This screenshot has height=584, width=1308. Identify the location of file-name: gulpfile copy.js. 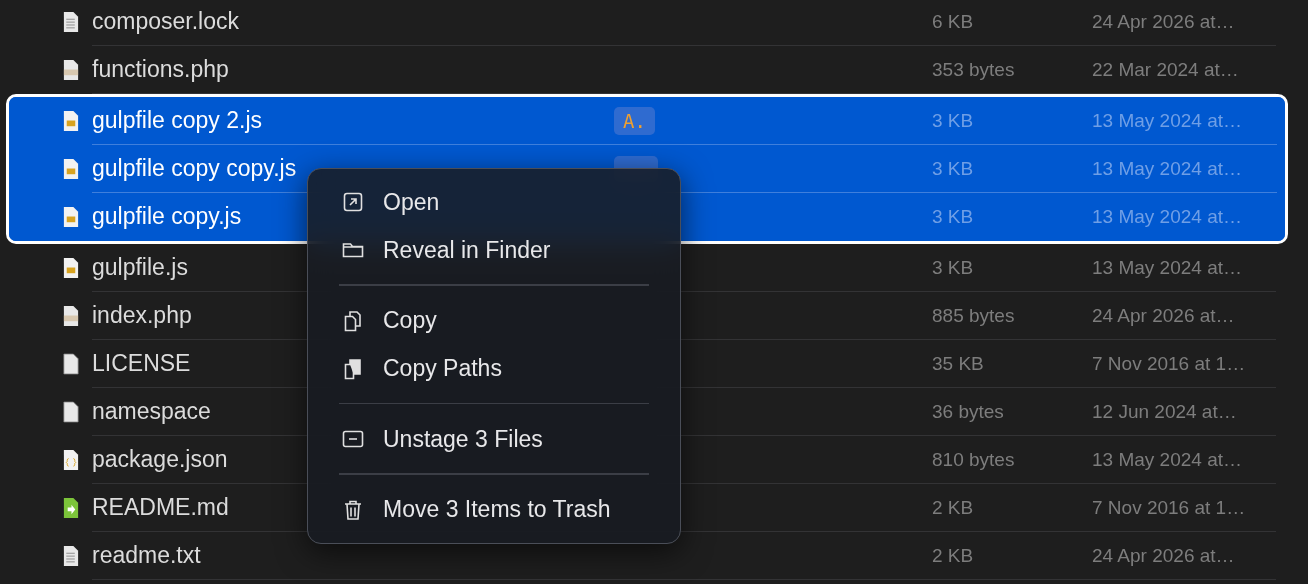
(167, 216).